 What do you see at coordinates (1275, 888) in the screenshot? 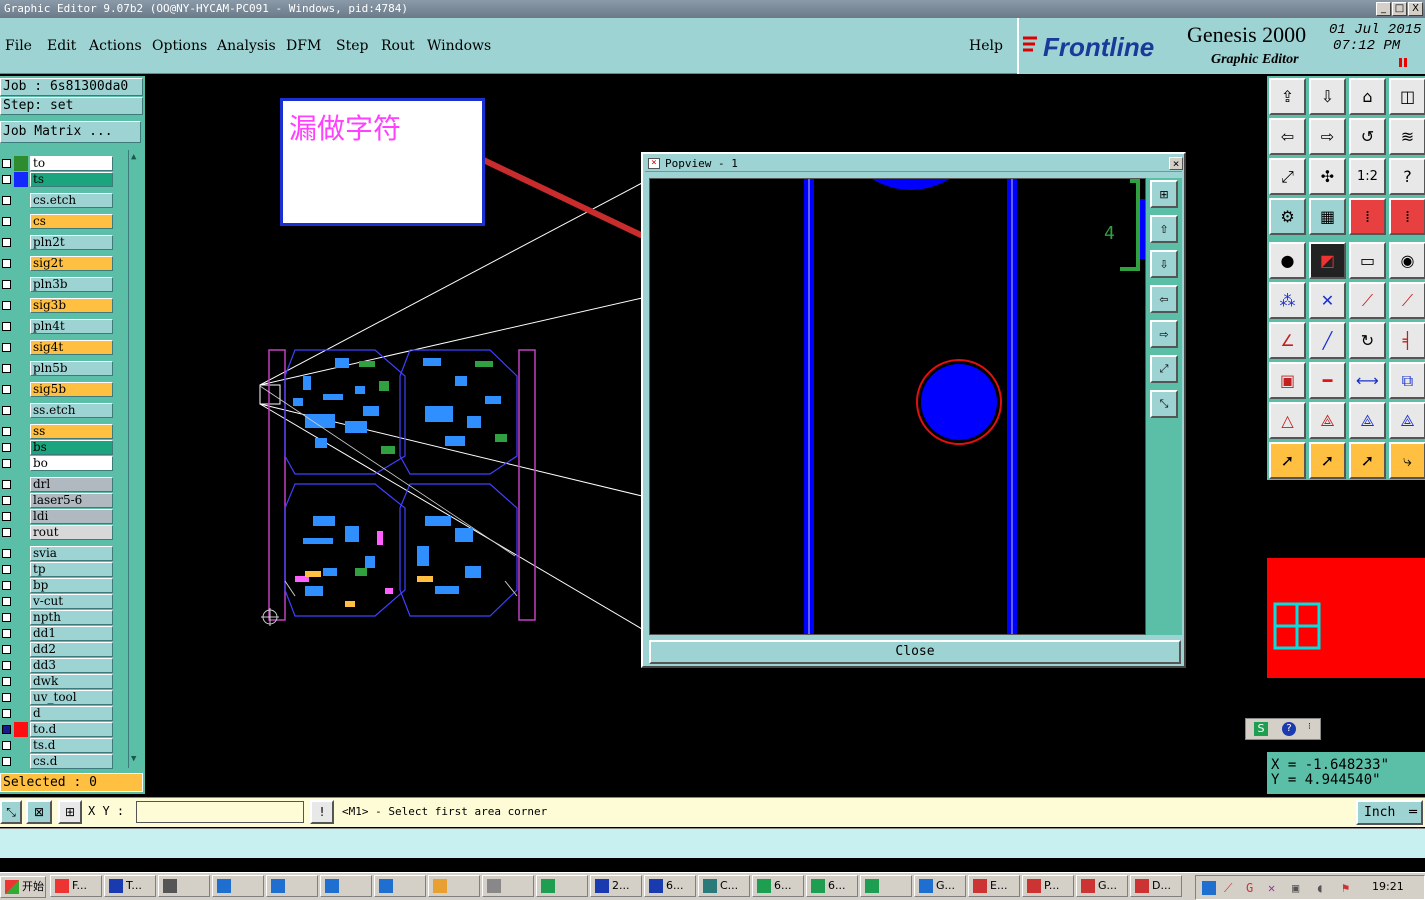
I see `tray-icon-4: ✕` at bounding box center [1275, 888].